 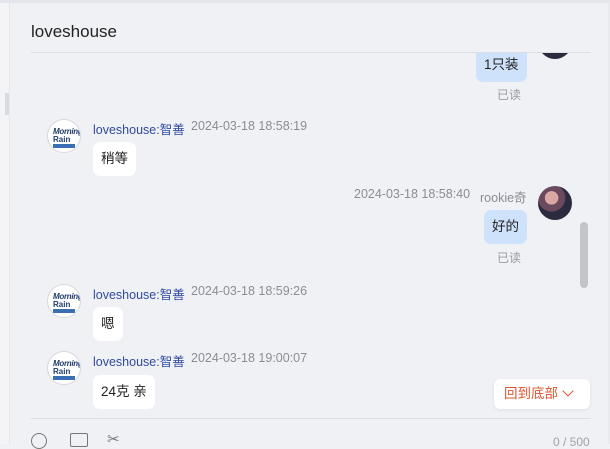 I want to click on message-time: 2024-03-18 18:59:26, so click(x=249, y=291).